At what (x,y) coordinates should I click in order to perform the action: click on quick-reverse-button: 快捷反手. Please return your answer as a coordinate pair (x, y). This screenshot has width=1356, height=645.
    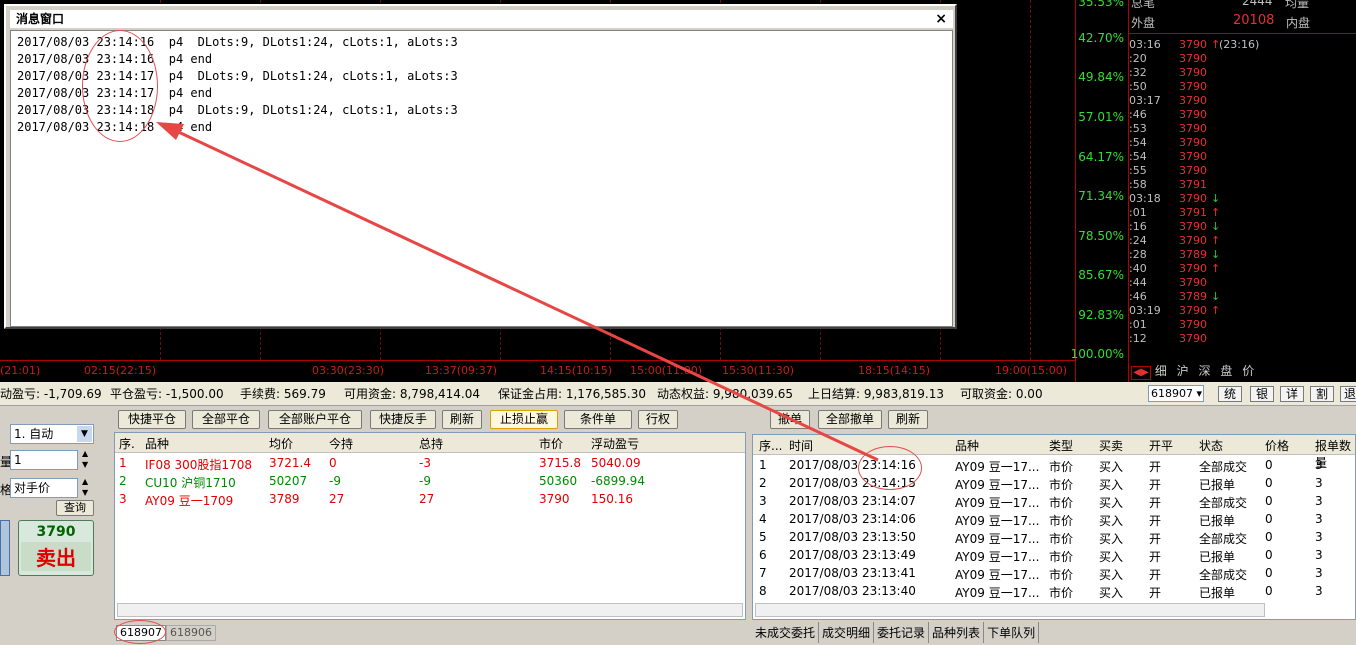
    Looking at the image, I should click on (403, 419).